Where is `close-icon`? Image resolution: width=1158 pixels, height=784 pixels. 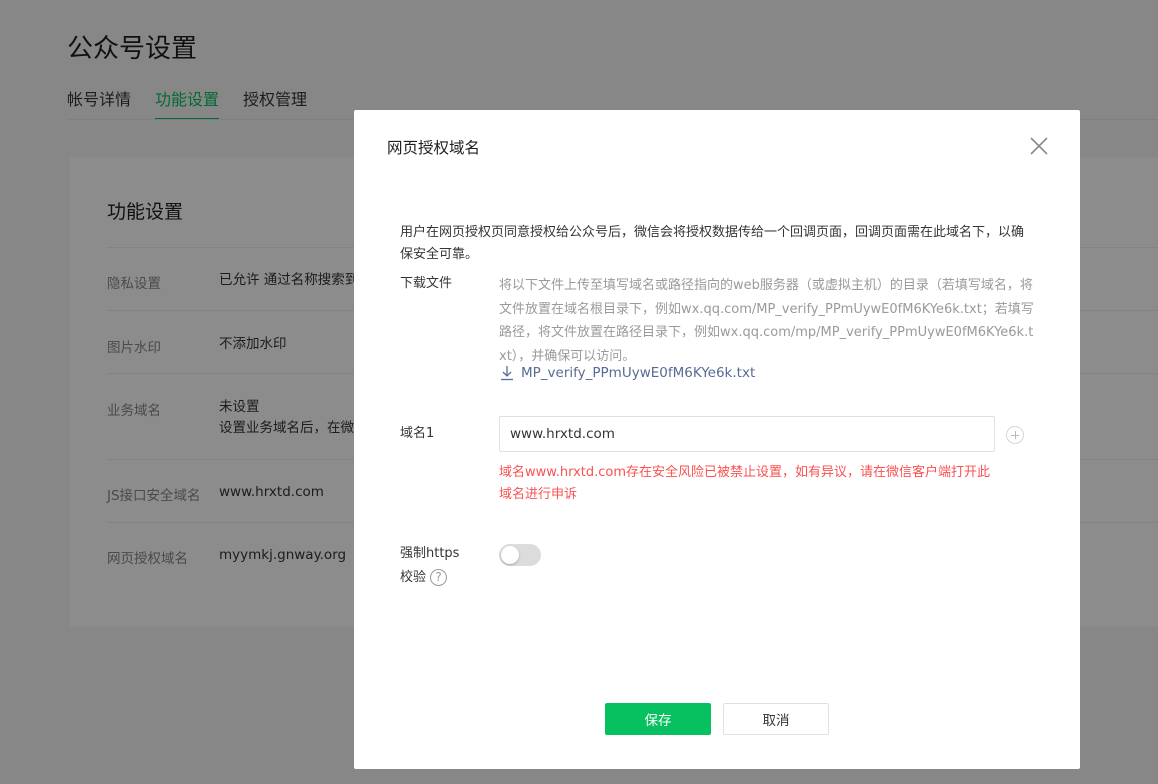 close-icon is located at coordinates (1039, 146).